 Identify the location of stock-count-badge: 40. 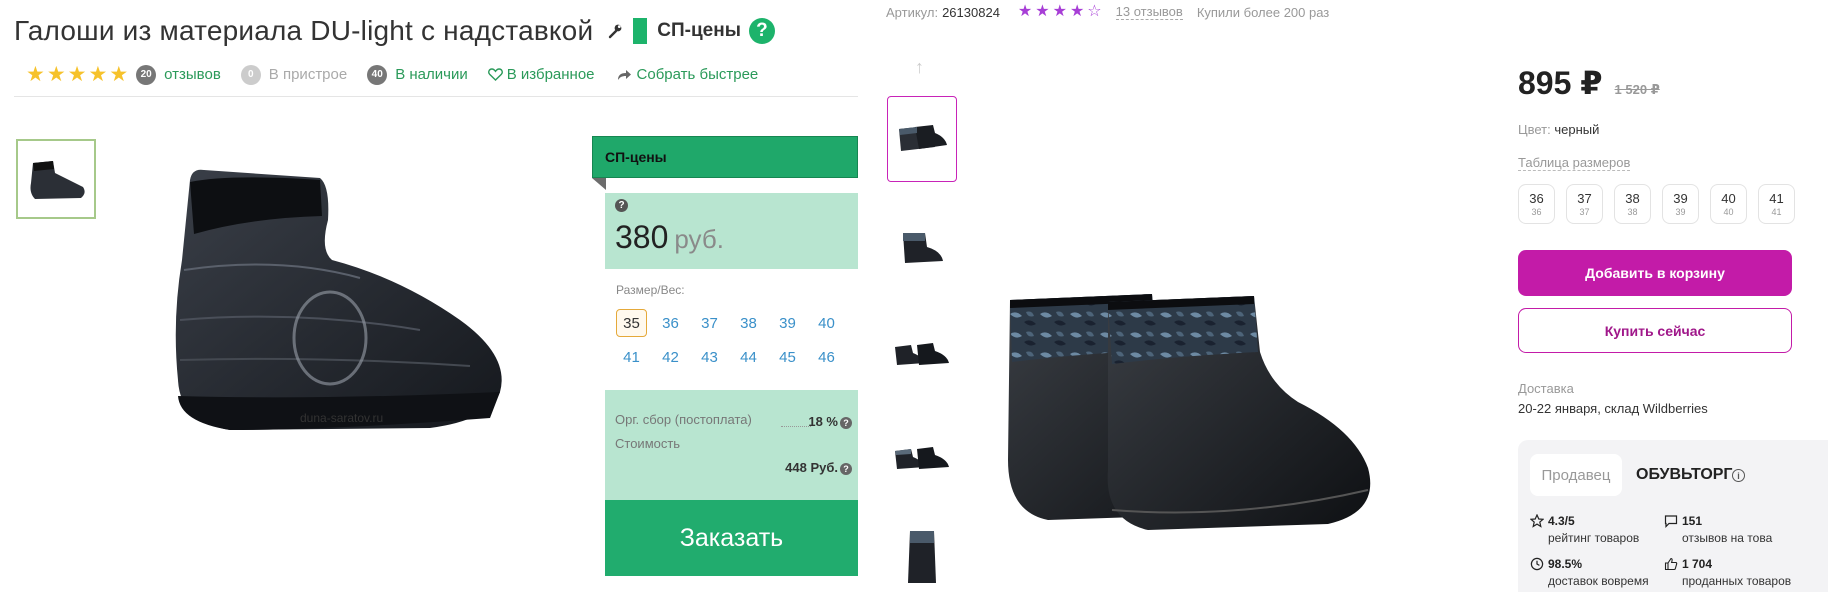
(377, 74).